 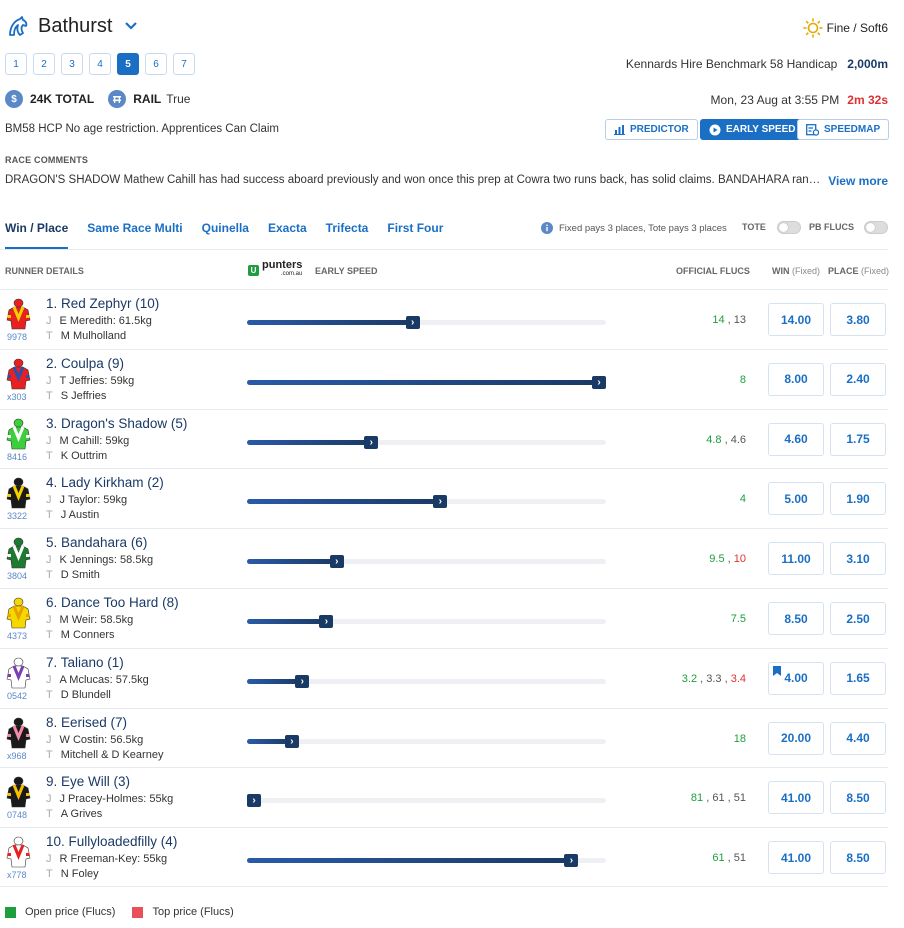 What do you see at coordinates (106, 859) in the screenshot?
I see `jockey-line: J R Freeman-Key: 55kg` at bounding box center [106, 859].